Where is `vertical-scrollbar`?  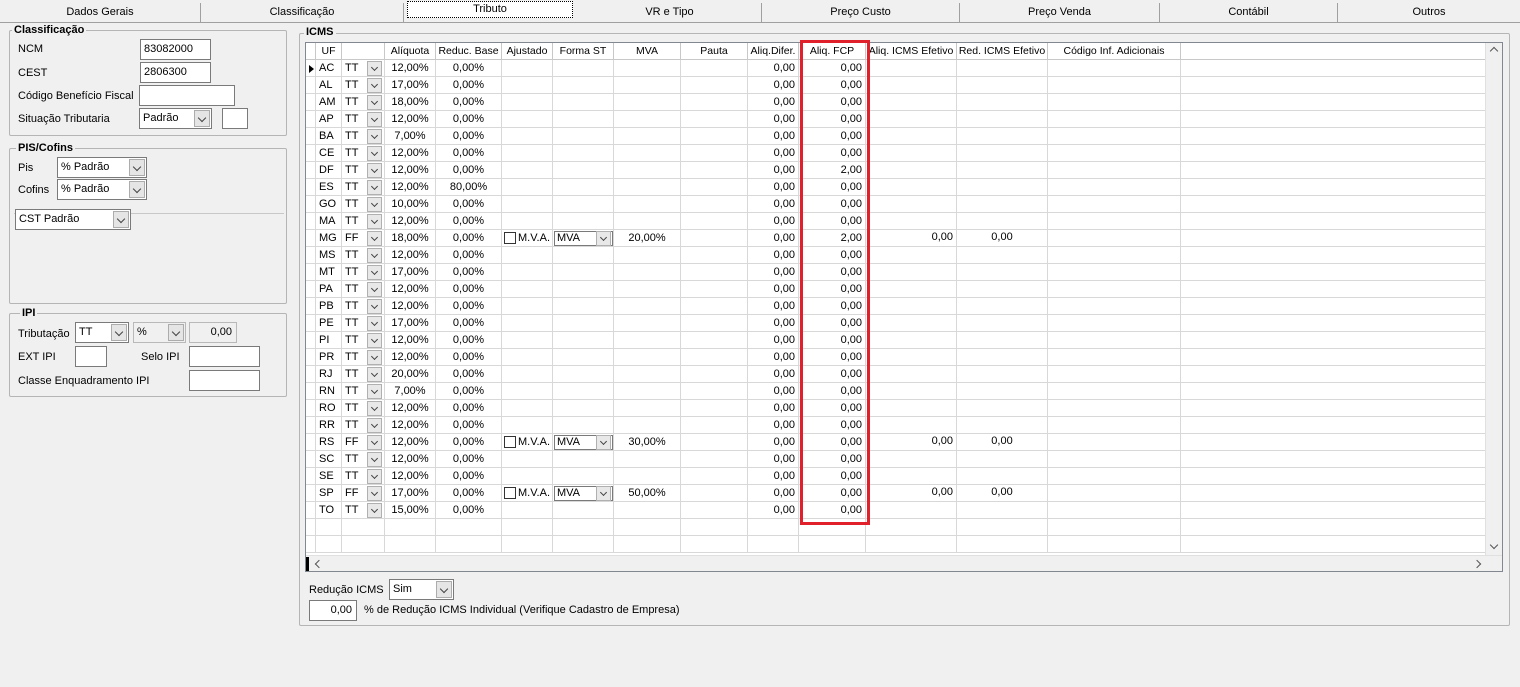
vertical-scrollbar is located at coordinates (1493, 299).